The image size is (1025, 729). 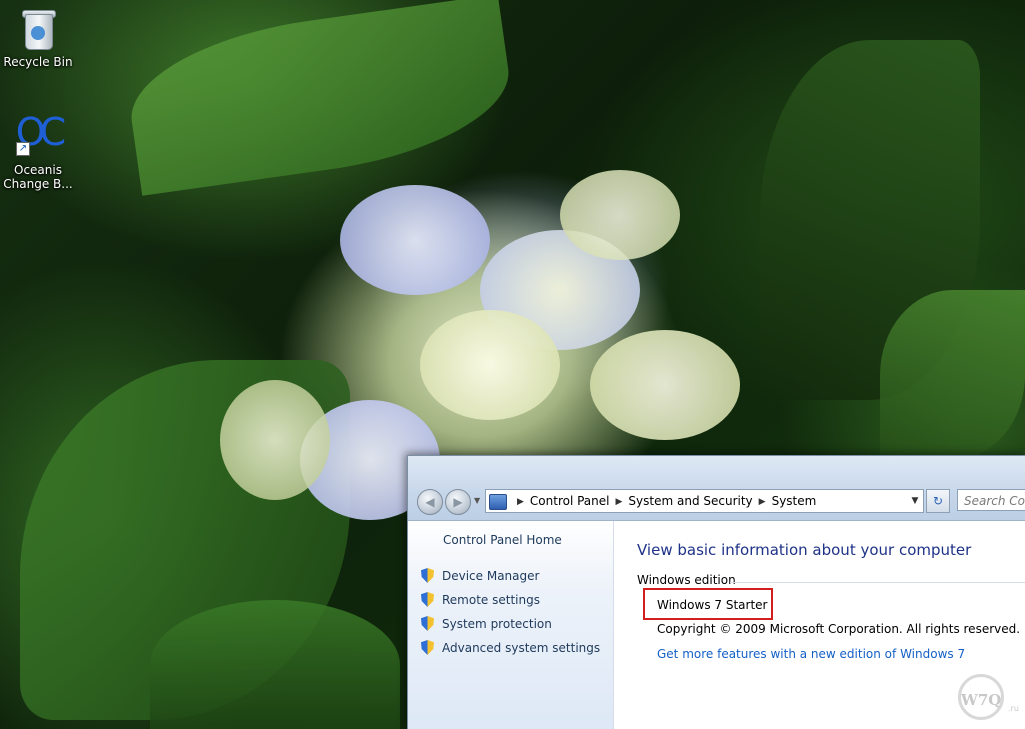 What do you see at coordinates (38, 62) in the screenshot?
I see `desktop-icon-label: Recycle Bin` at bounding box center [38, 62].